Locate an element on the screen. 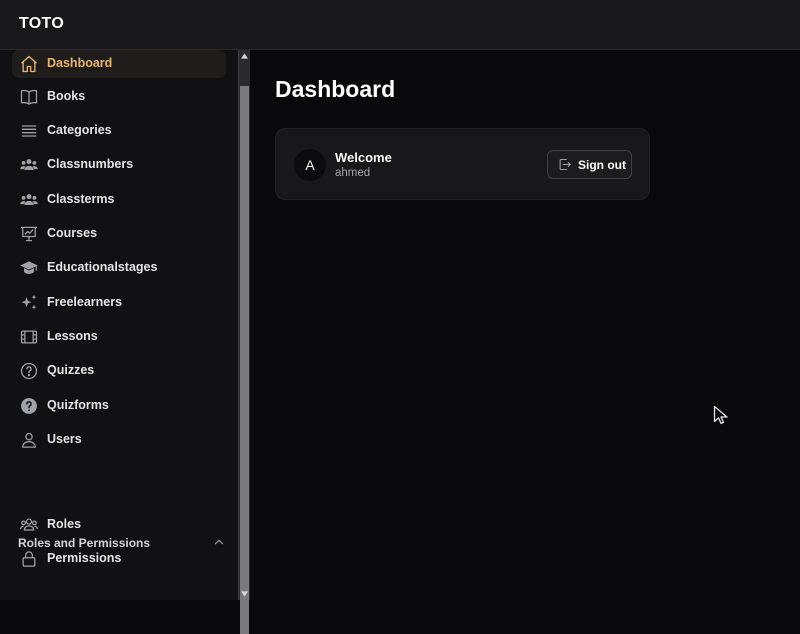  sign-out-button: Sign out is located at coordinates (589, 164).